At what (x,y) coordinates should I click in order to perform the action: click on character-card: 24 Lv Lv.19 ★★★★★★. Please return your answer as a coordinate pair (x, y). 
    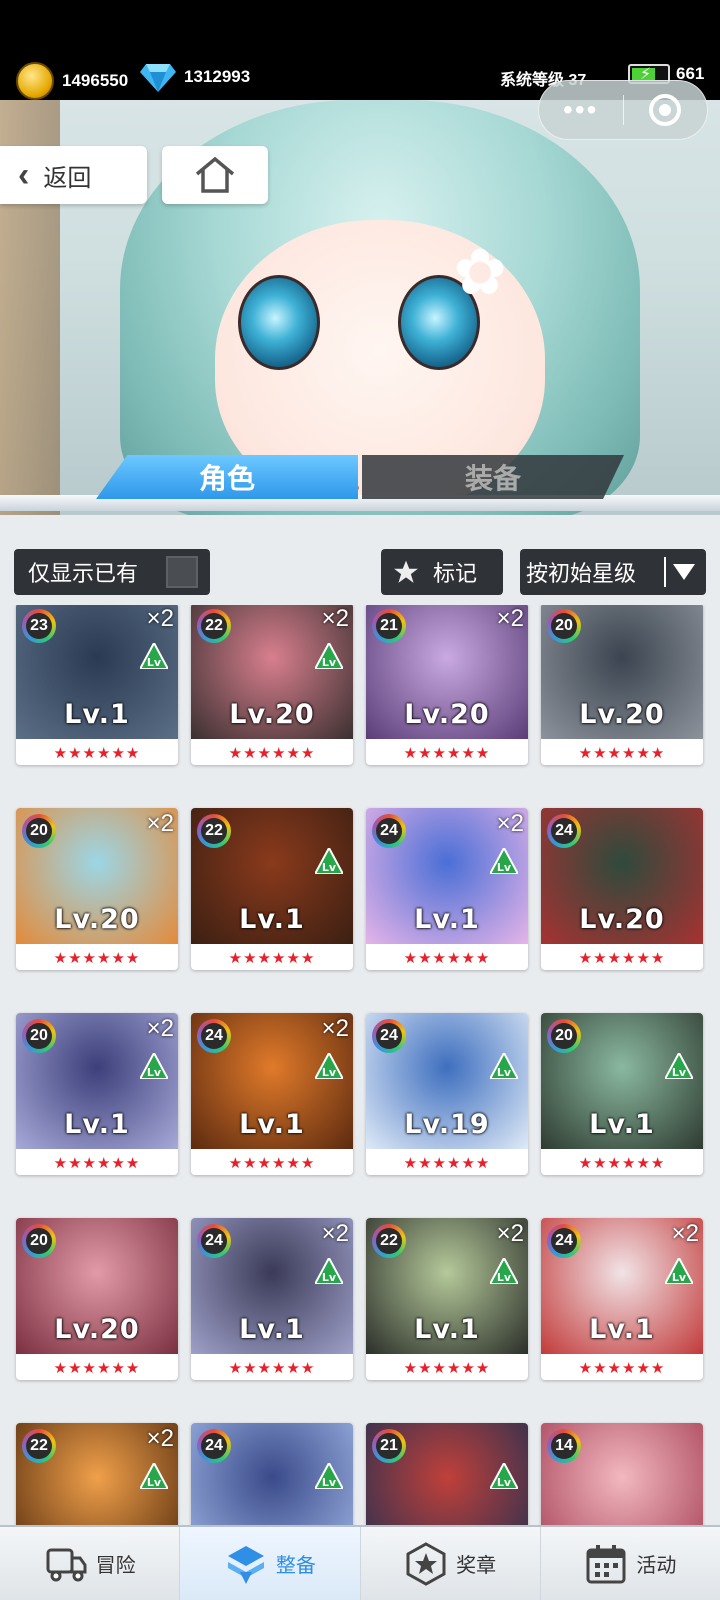
    Looking at the image, I should click on (447, 1094).